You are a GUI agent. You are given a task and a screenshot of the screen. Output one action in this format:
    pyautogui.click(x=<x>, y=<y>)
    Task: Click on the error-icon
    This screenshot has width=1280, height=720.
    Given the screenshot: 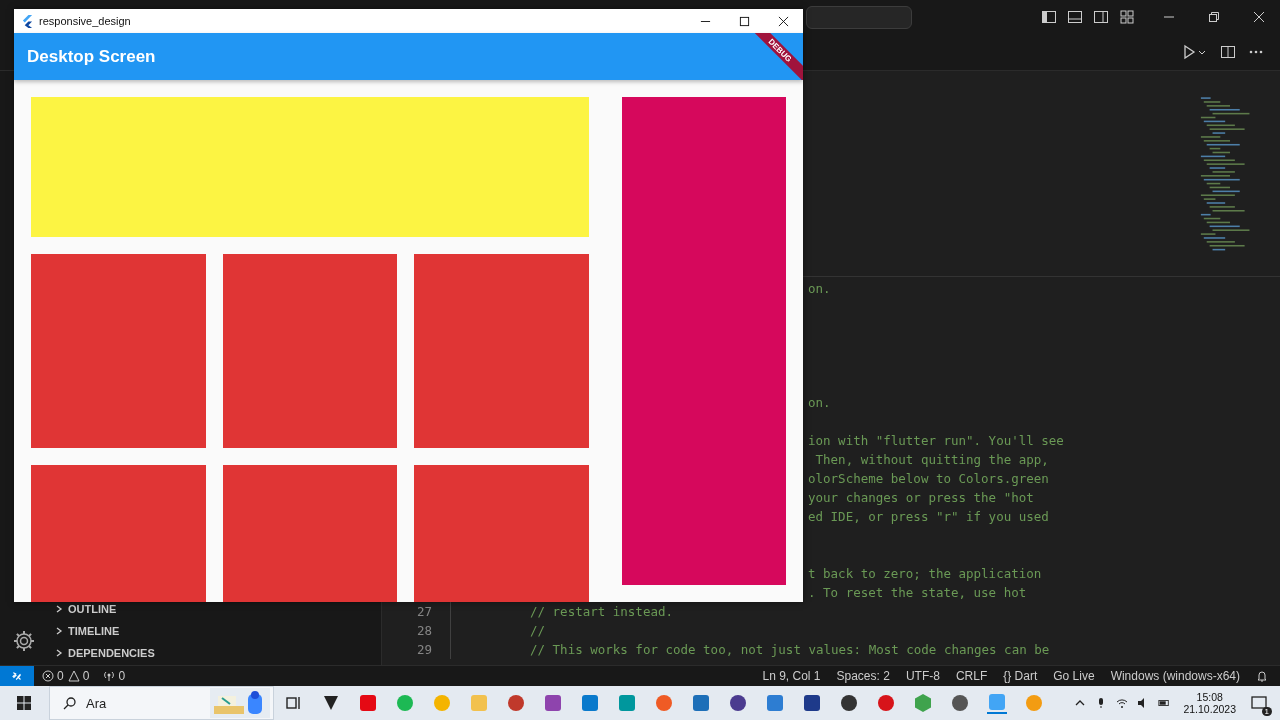 What is the action you would take?
    pyautogui.click(x=48, y=676)
    